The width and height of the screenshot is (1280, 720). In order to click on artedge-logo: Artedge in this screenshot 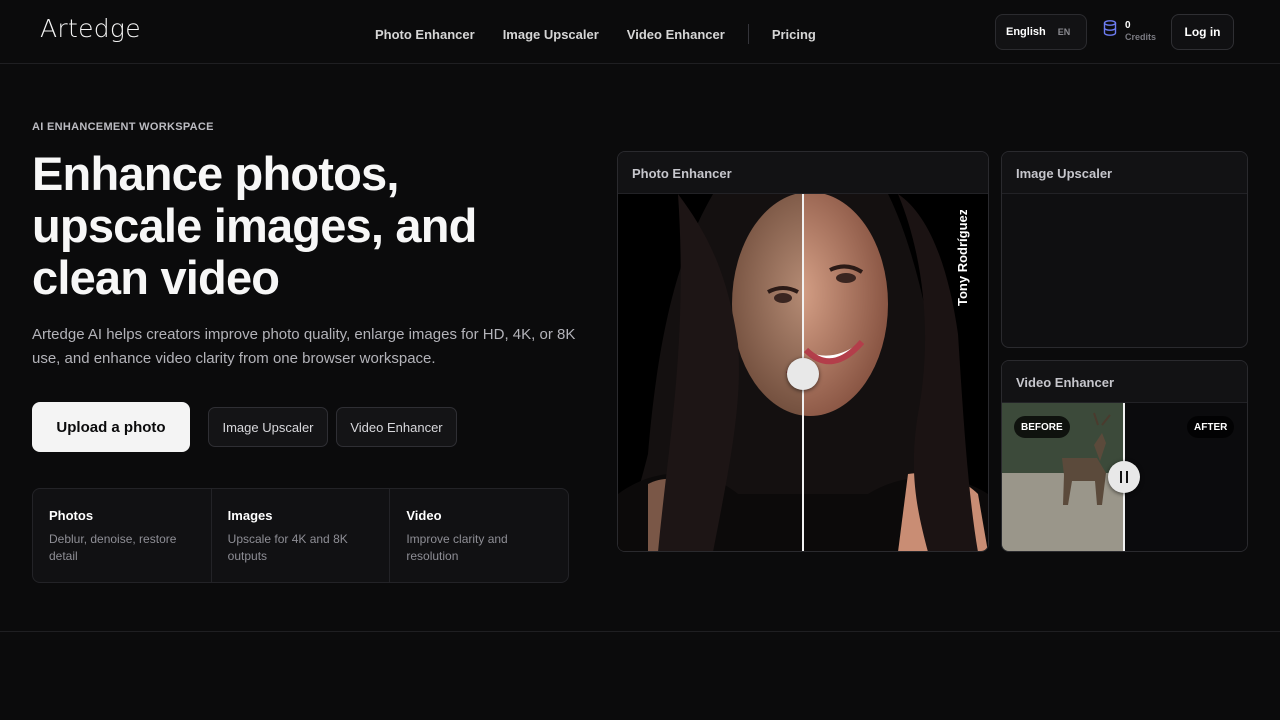, I will do `click(90, 28)`.